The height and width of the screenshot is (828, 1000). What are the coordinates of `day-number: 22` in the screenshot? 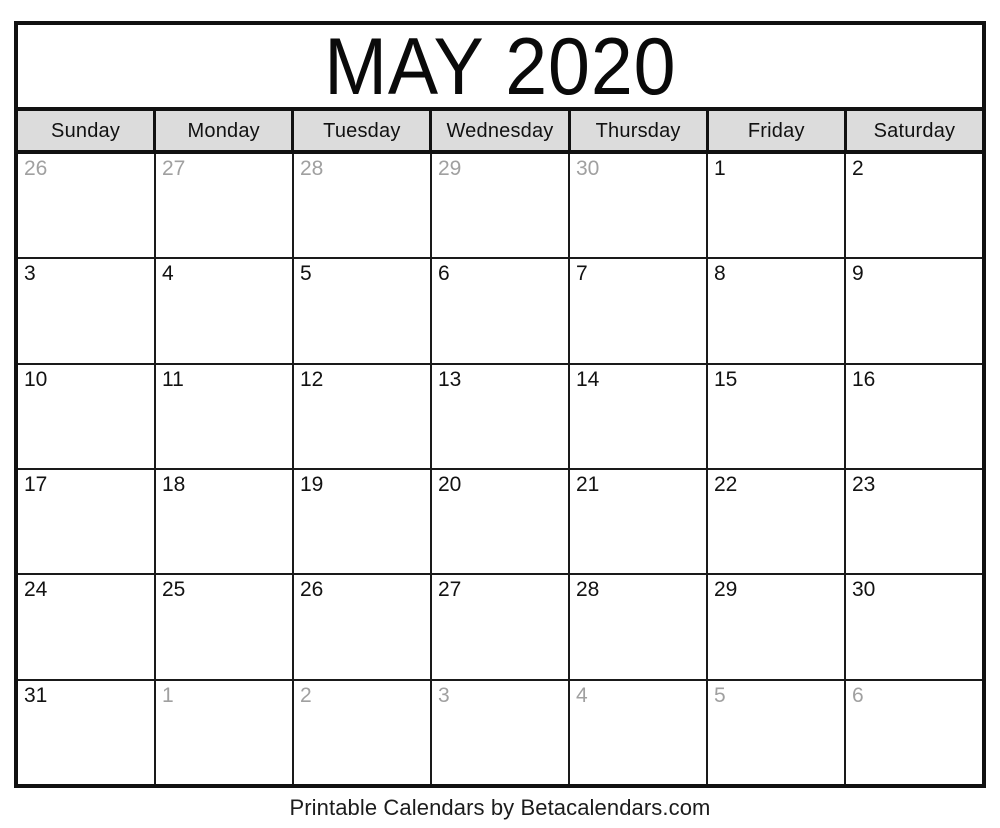 It's located at (726, 484).